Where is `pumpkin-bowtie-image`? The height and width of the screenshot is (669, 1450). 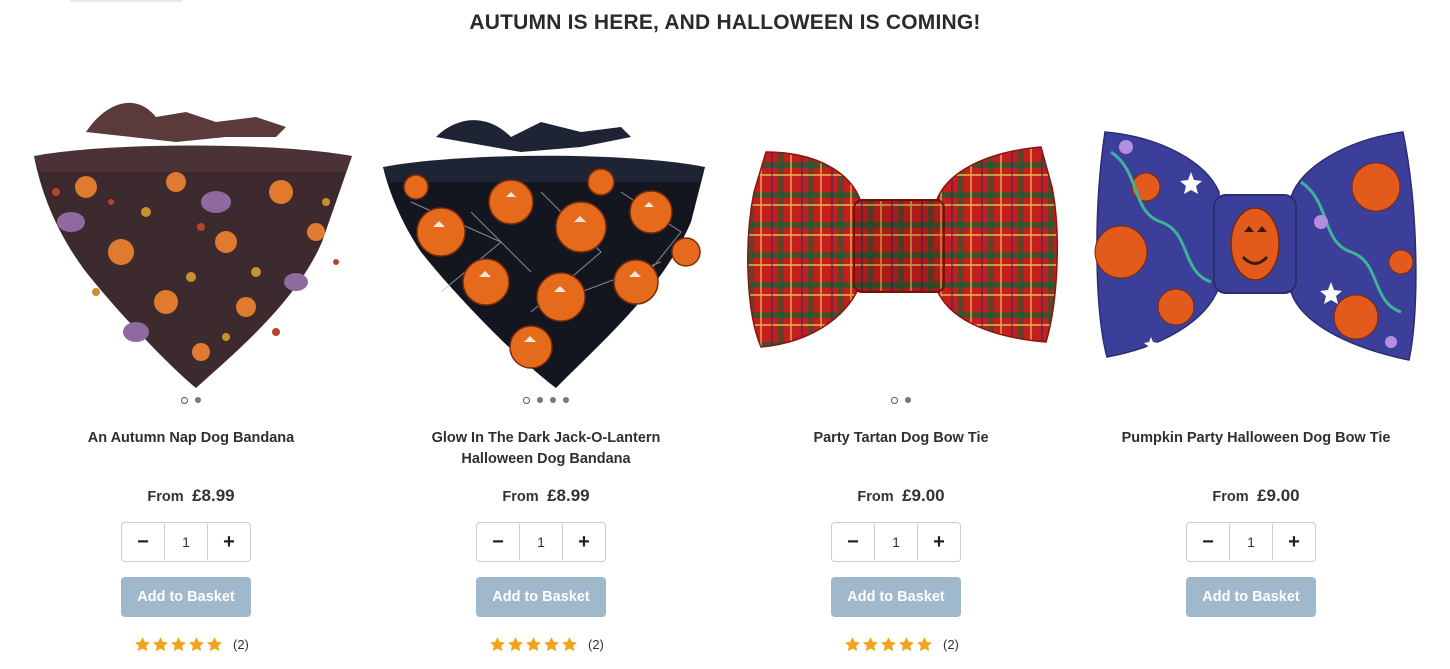
pumpkin-bowtie-image is located at coordinates (1255, 246).